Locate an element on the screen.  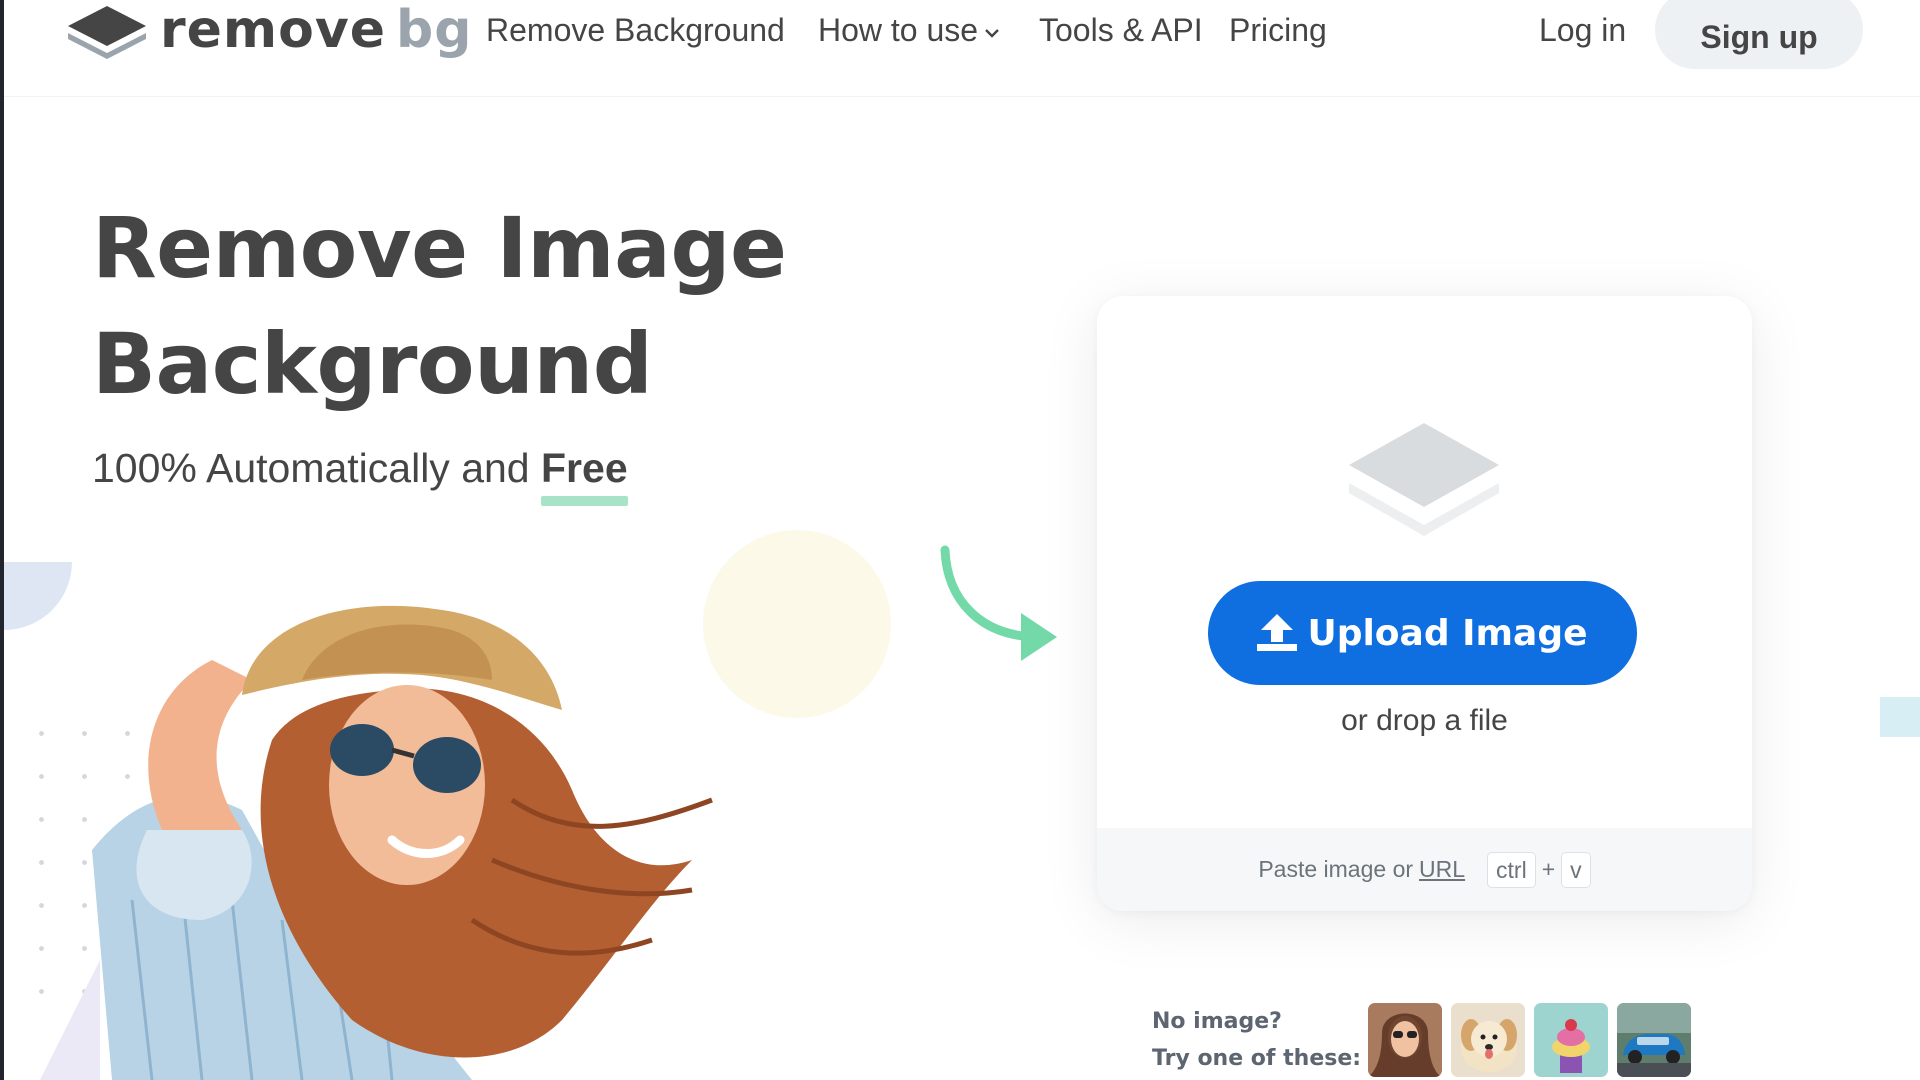
hero-subtitle: 100% Automatically and Free is located at coordinates (360, 473).